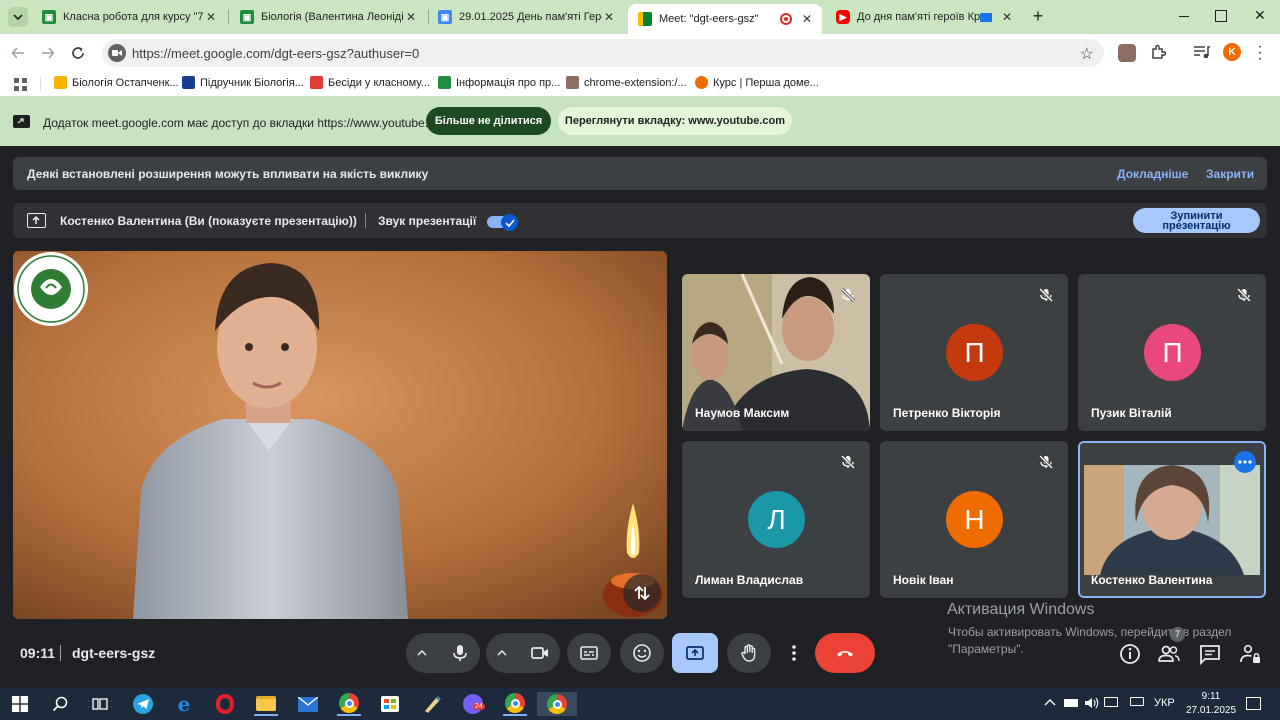  Describe the element at coordinates (1196, 220) in the screenshot. I see `stop-presenting-button: Зупинити презентацію` at that location.